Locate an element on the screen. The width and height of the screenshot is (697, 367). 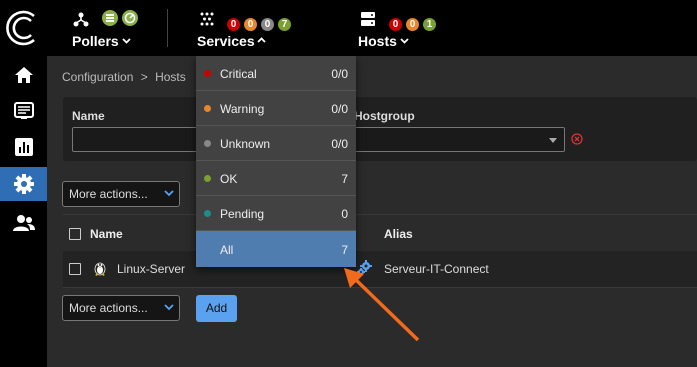
services-label: Services is located at coordinates (226, 41).